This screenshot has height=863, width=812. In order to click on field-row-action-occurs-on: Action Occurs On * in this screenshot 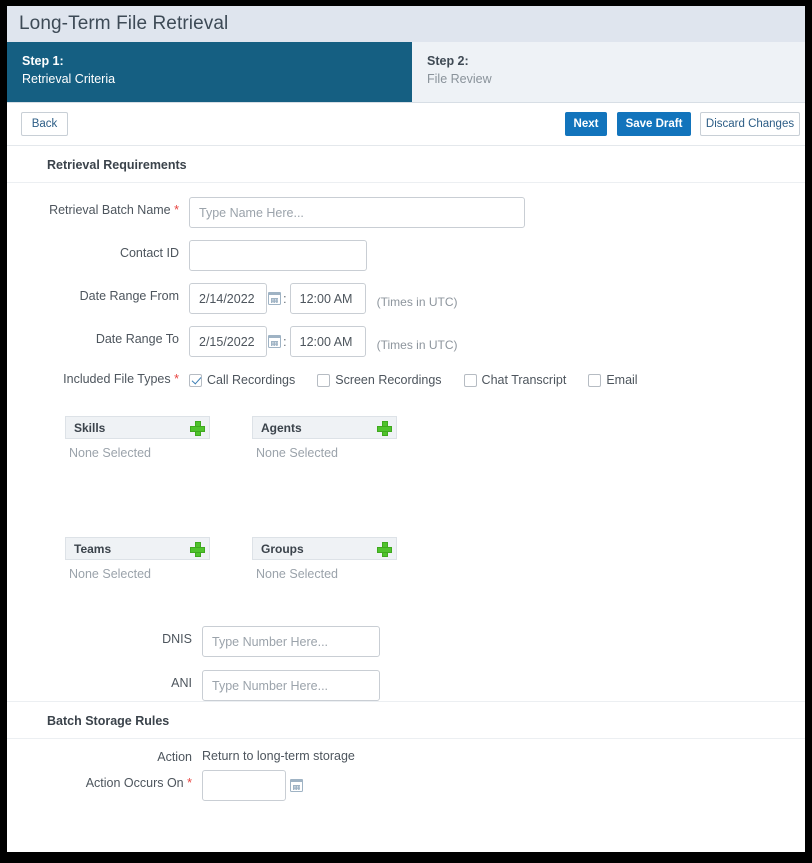, I will do `click(406, 785)`.